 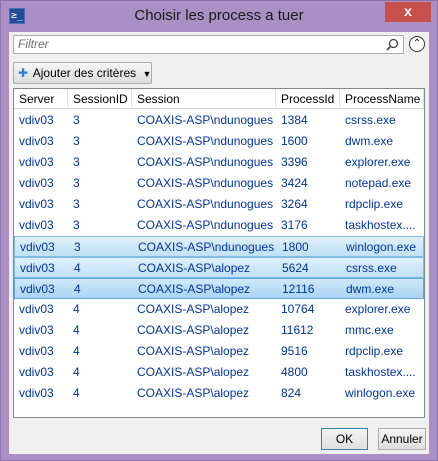 I want to click on cell-processid: 12116, so click(x=298, y=289).